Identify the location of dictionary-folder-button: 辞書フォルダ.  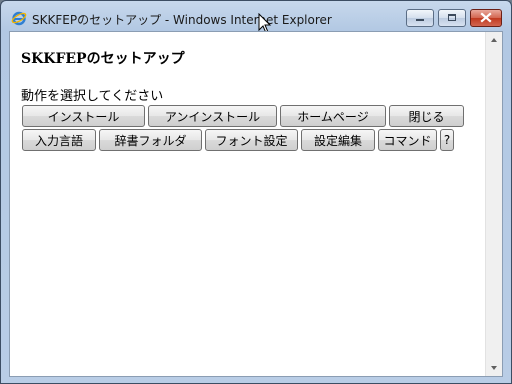
(150, 140).